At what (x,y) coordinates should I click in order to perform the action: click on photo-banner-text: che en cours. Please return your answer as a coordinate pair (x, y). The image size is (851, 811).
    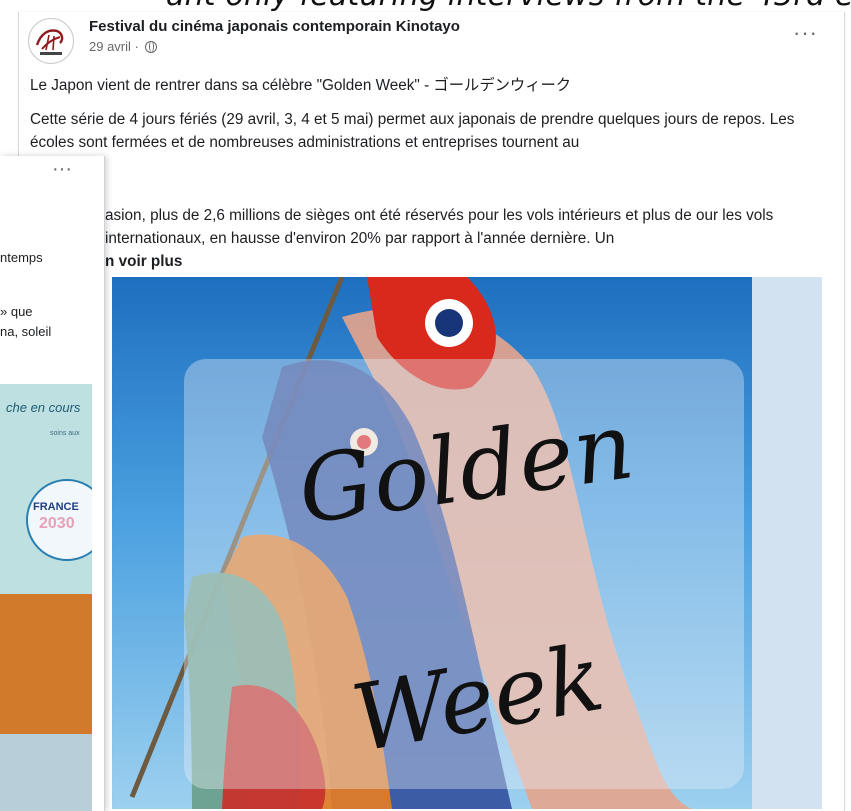
    Looking at the image, I should click on (43, 407).